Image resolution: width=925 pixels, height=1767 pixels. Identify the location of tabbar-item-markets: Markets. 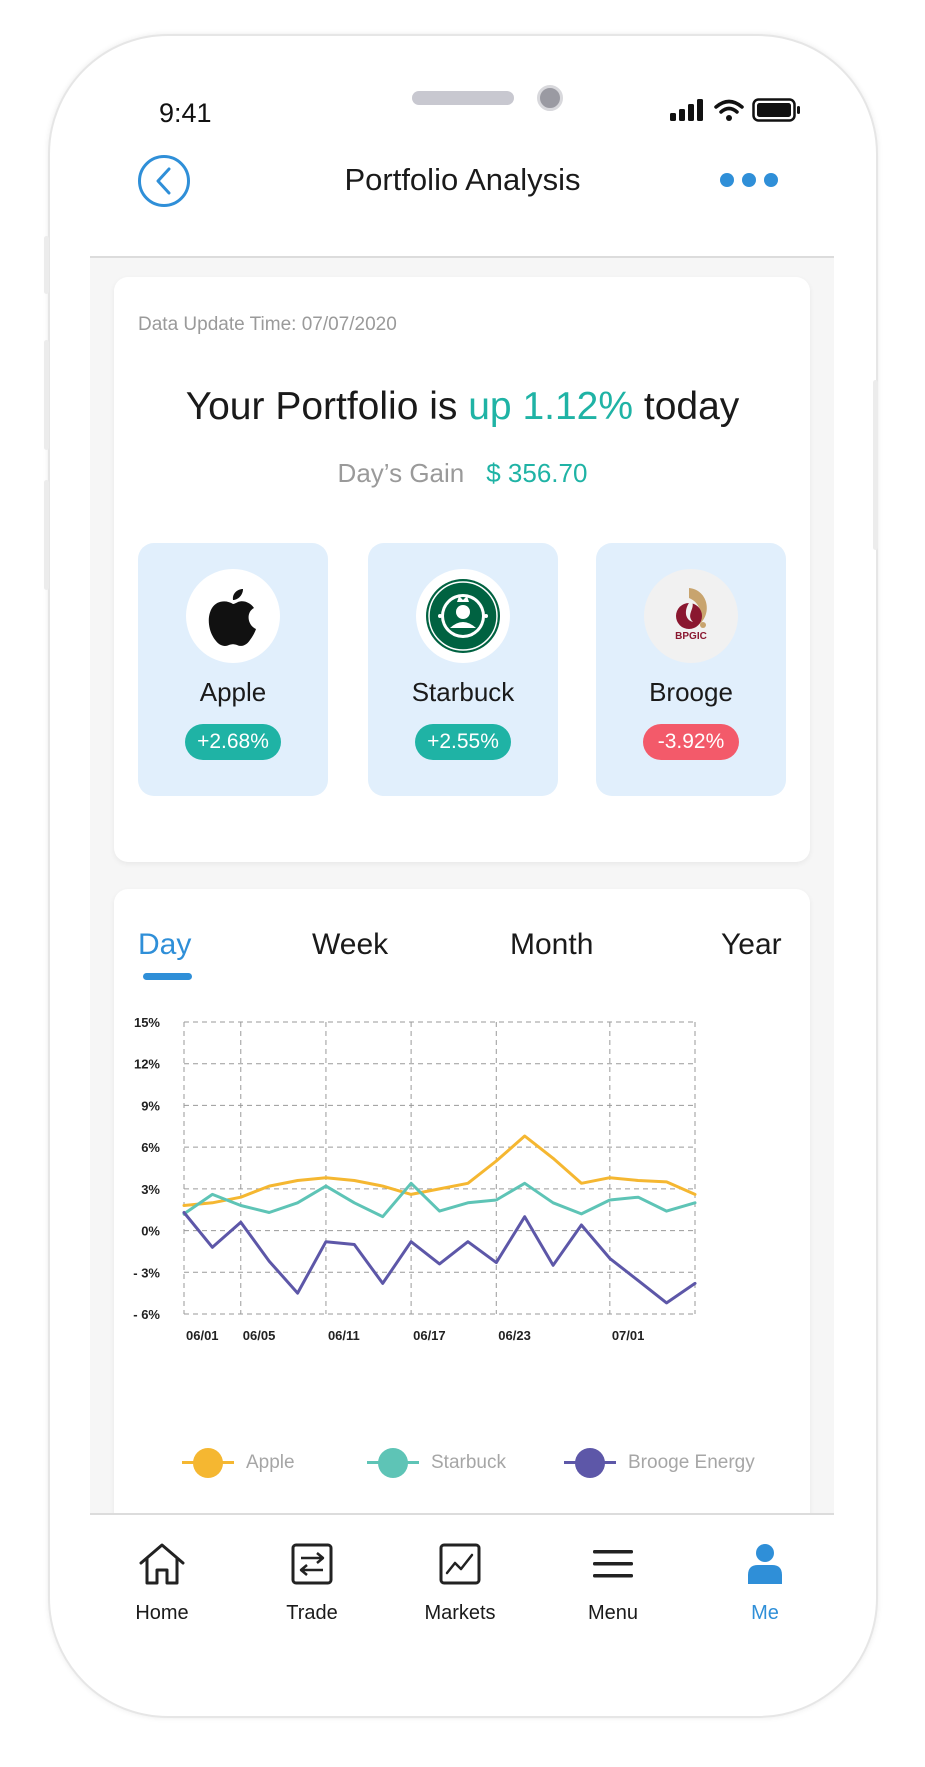
(460, 1582).